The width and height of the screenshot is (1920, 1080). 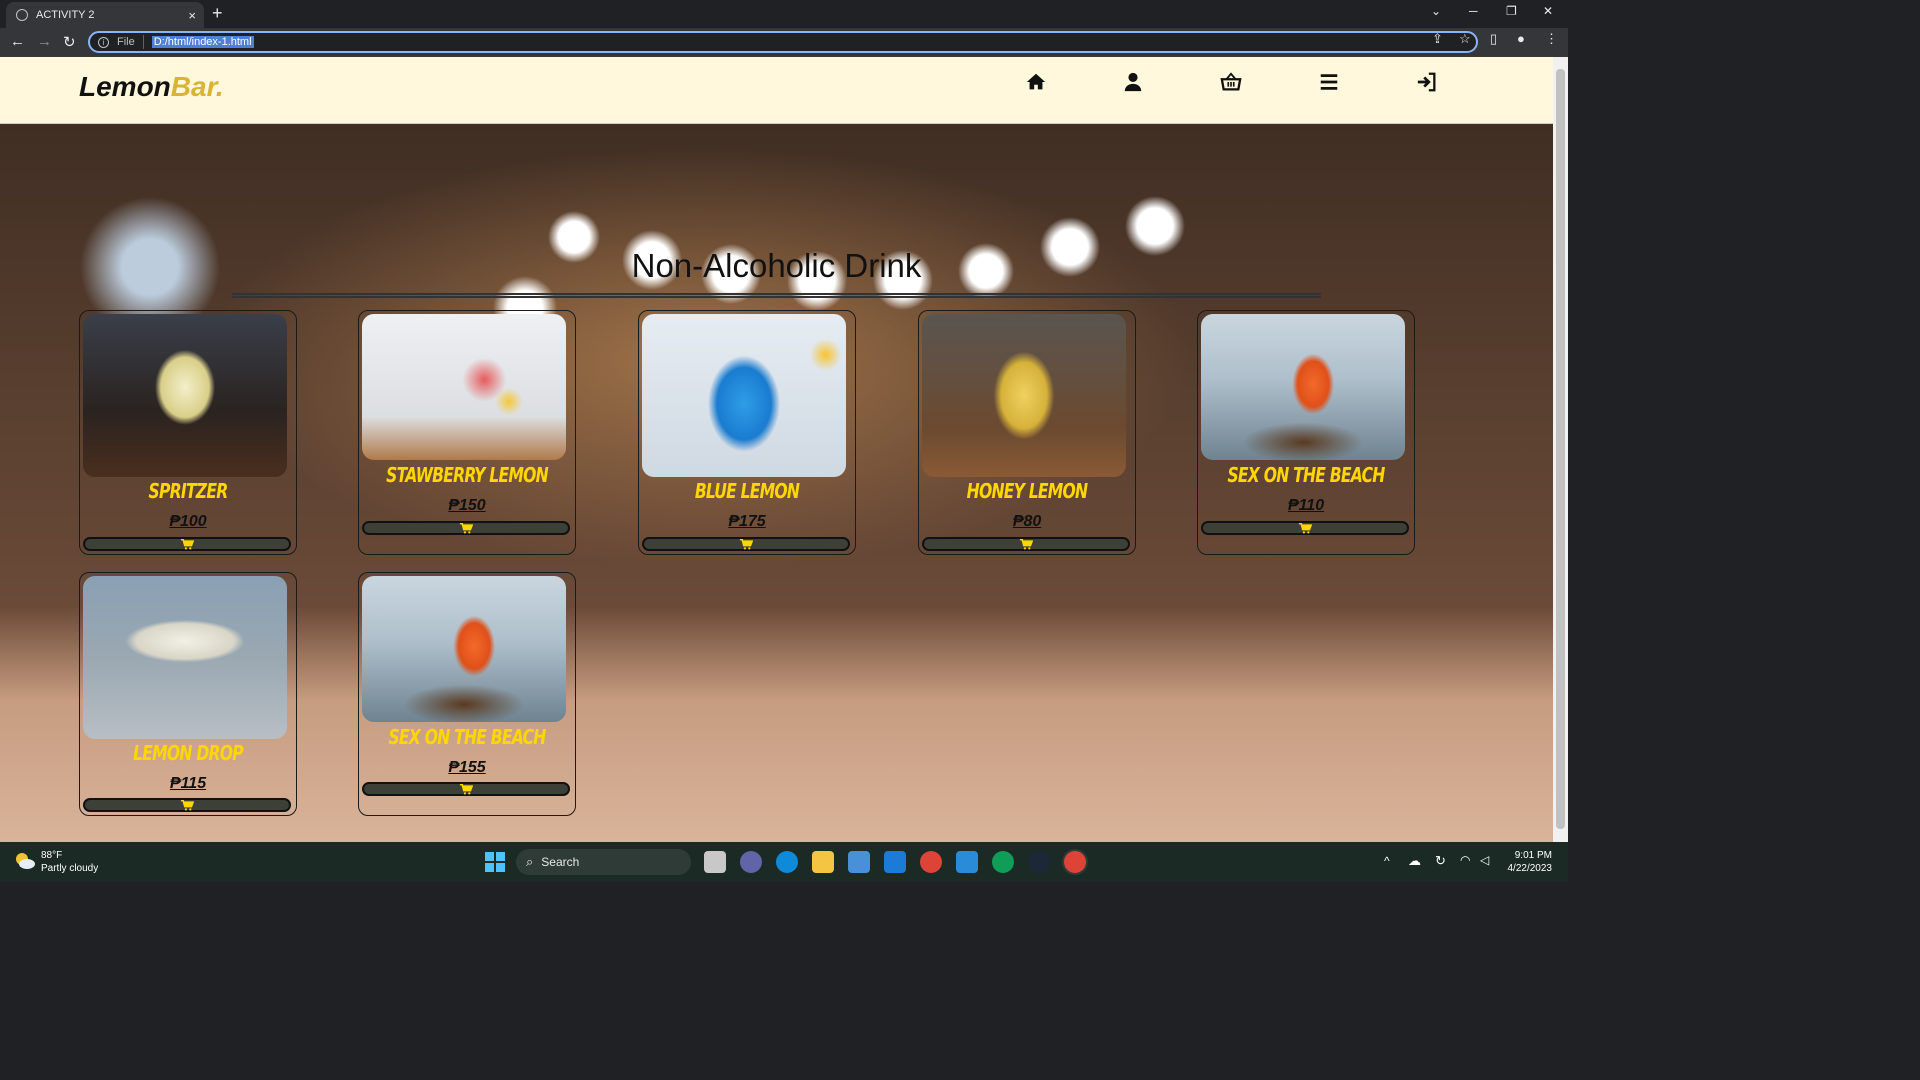 I want to click on onedrive-icon: ☁, so click(x=1414, y=861).